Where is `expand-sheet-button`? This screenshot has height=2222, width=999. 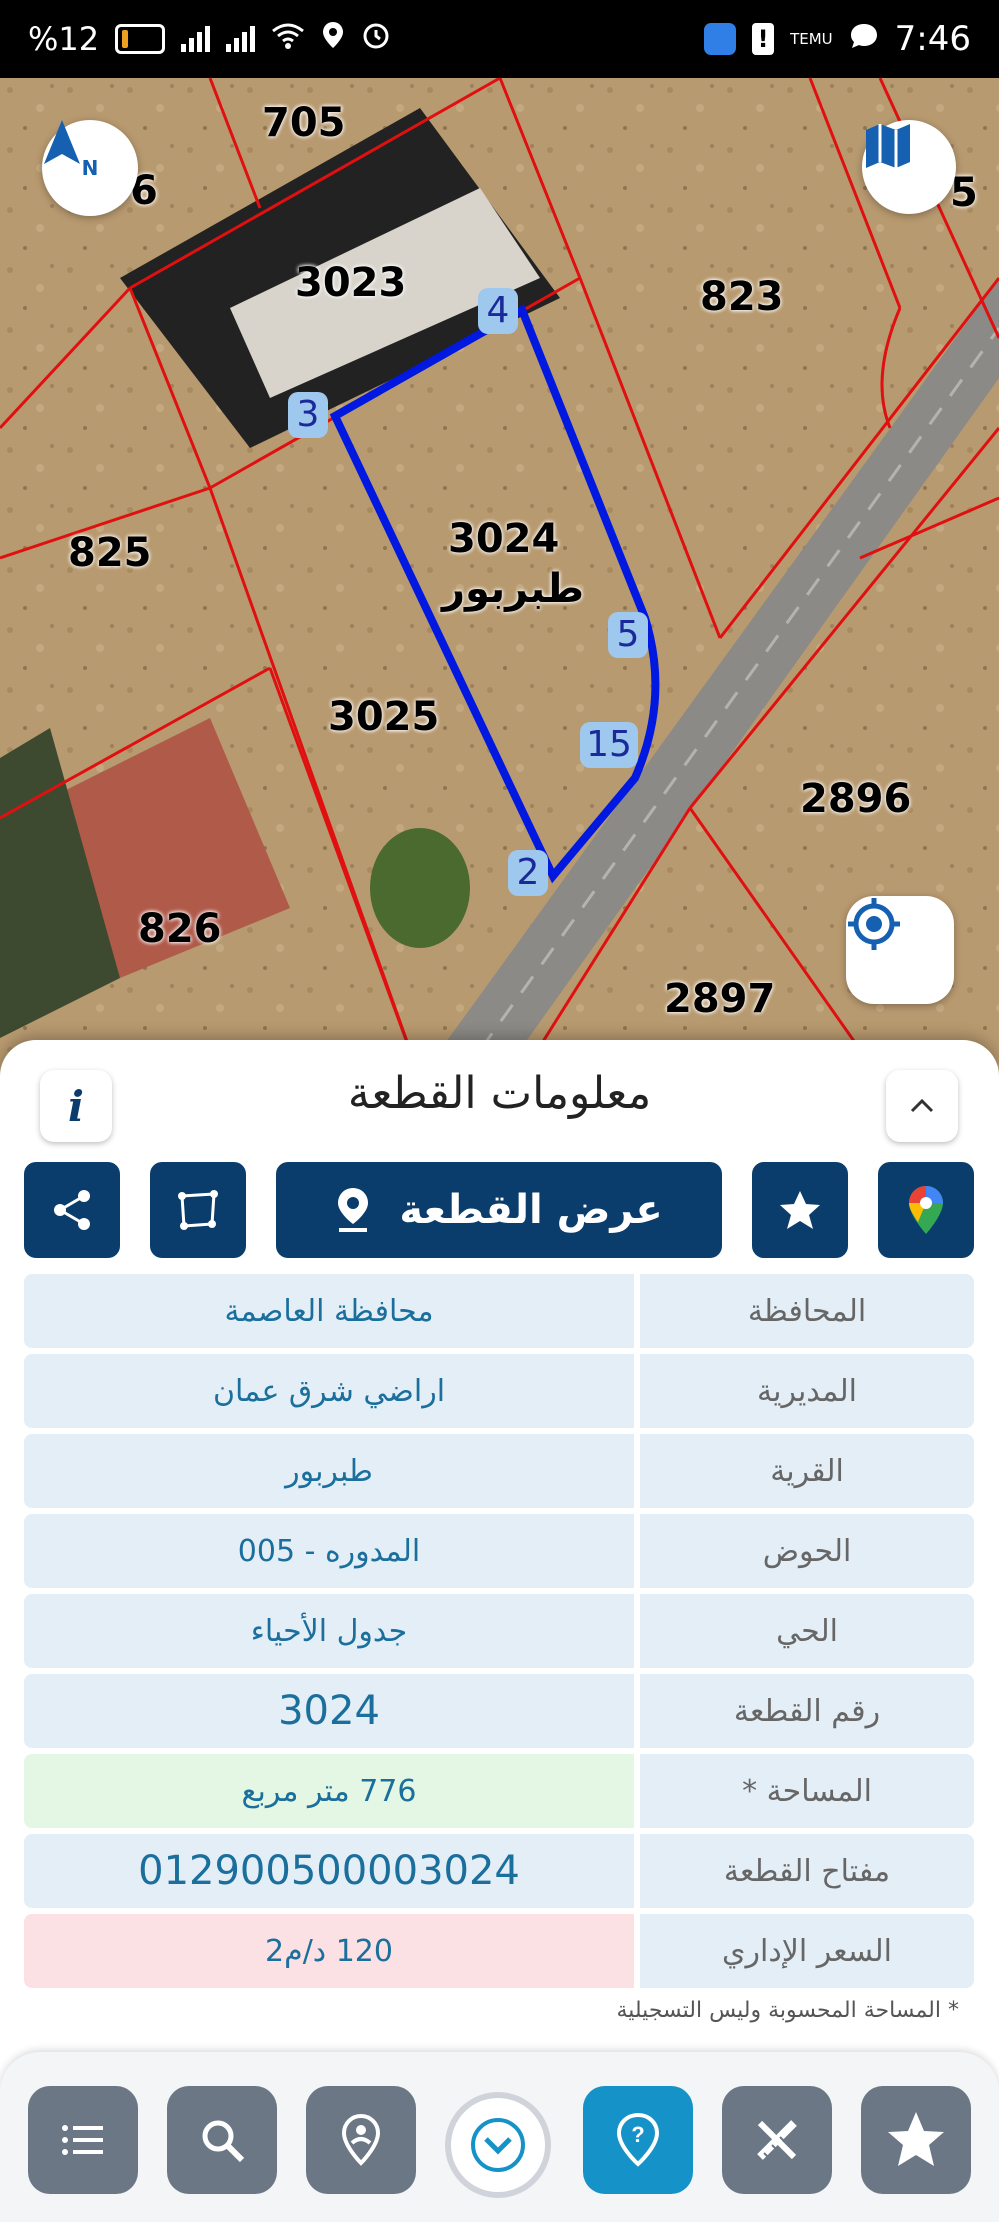 expand-sheet-button is located at coordinates (922, 1106).